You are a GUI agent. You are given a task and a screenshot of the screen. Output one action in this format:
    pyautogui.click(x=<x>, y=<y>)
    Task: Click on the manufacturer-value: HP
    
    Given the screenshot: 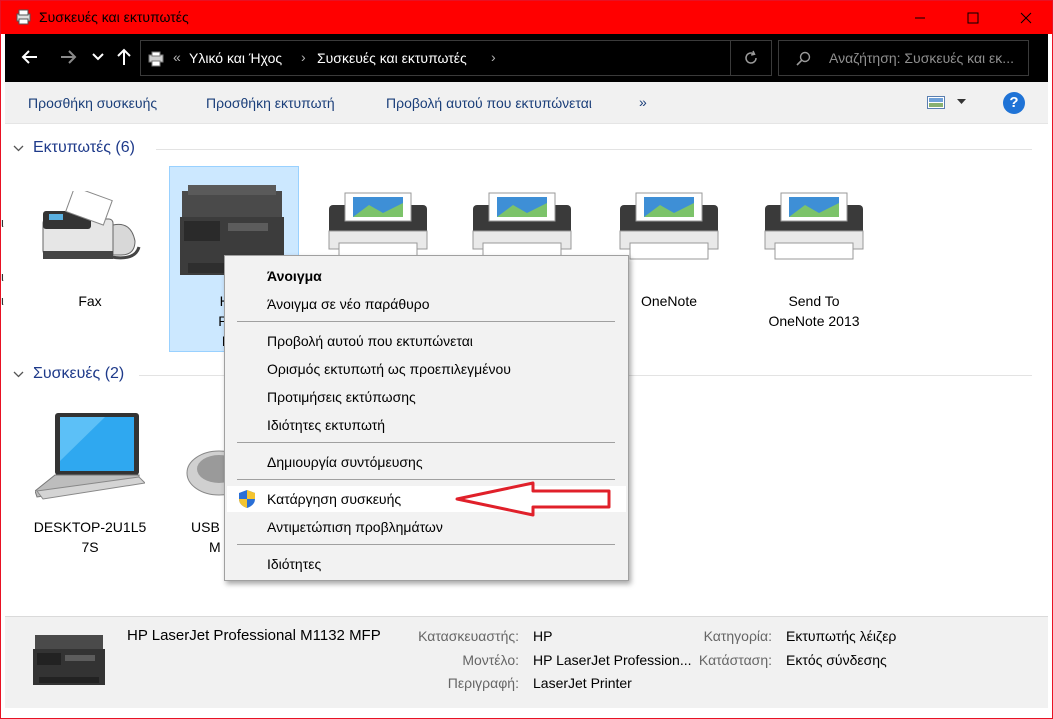 What is the action you would take?
    pyautogui.click(x=543, y=636)
    